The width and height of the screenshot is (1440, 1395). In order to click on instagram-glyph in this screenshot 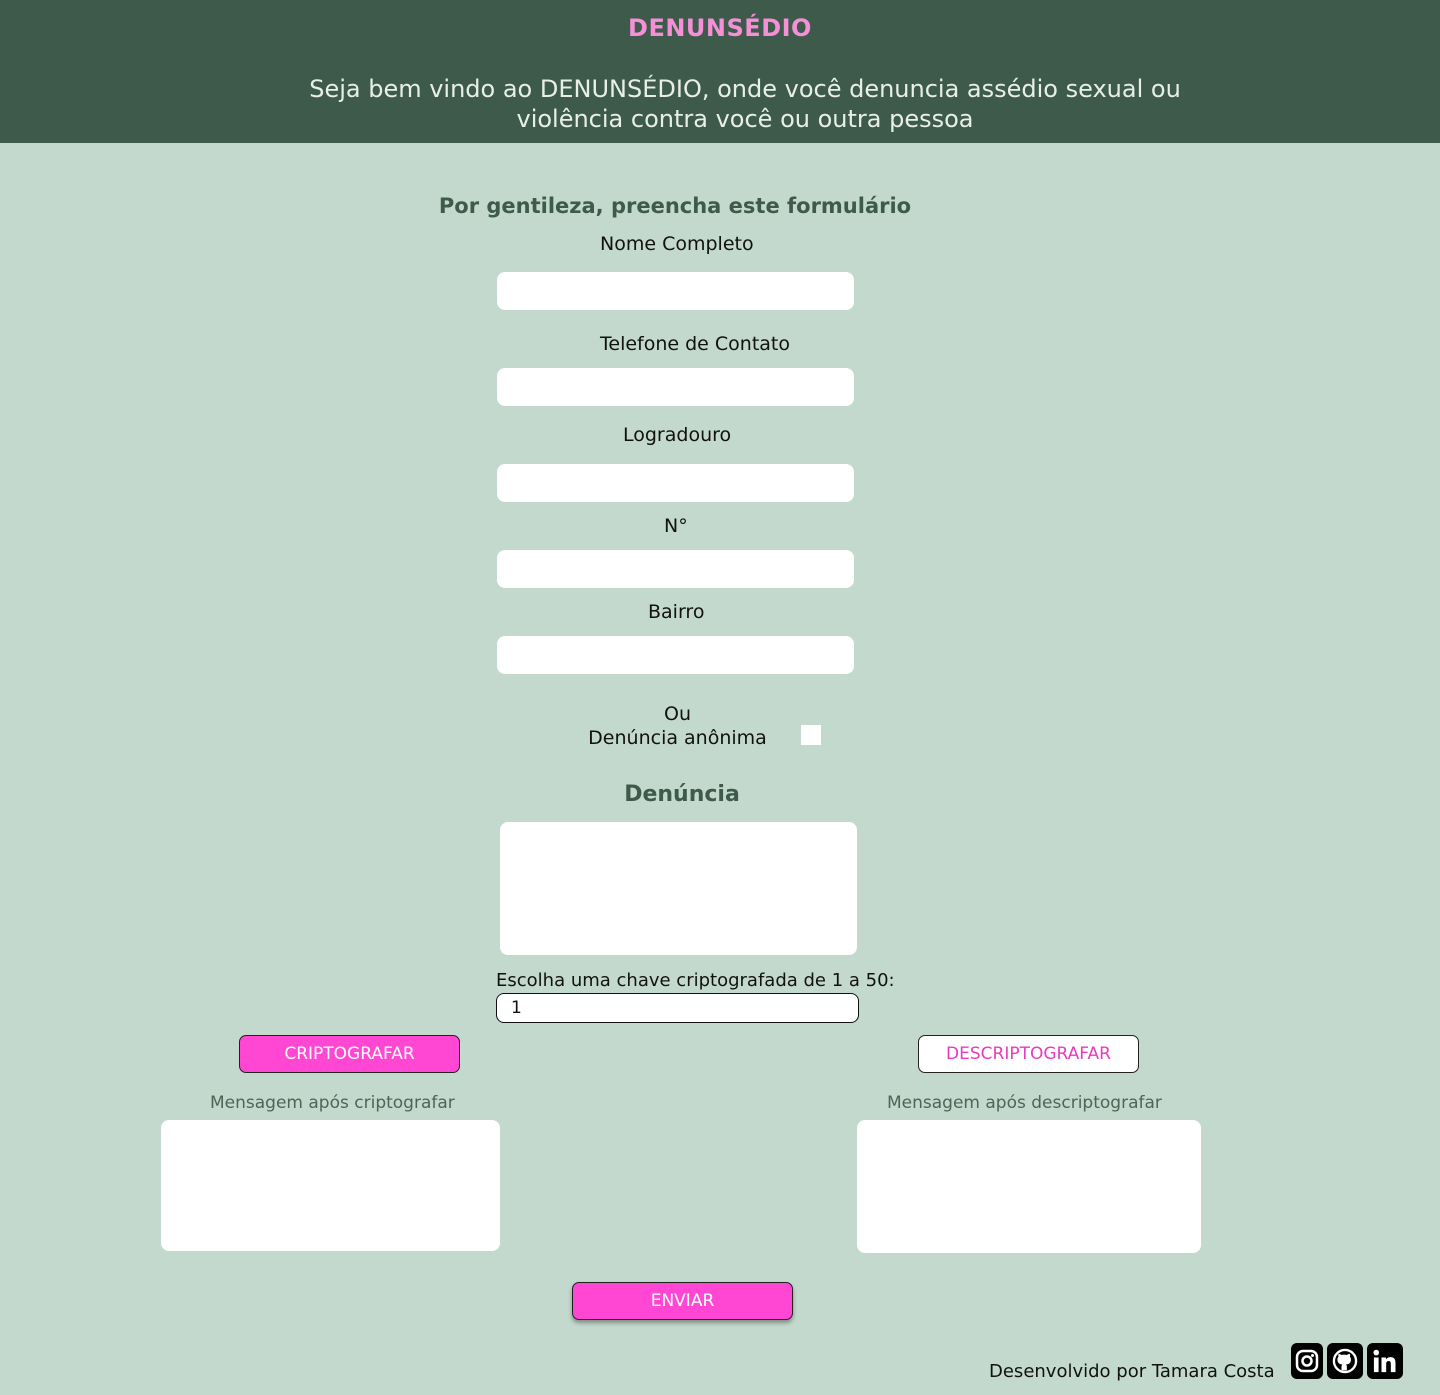, I will do `click(1307, 1361)`.